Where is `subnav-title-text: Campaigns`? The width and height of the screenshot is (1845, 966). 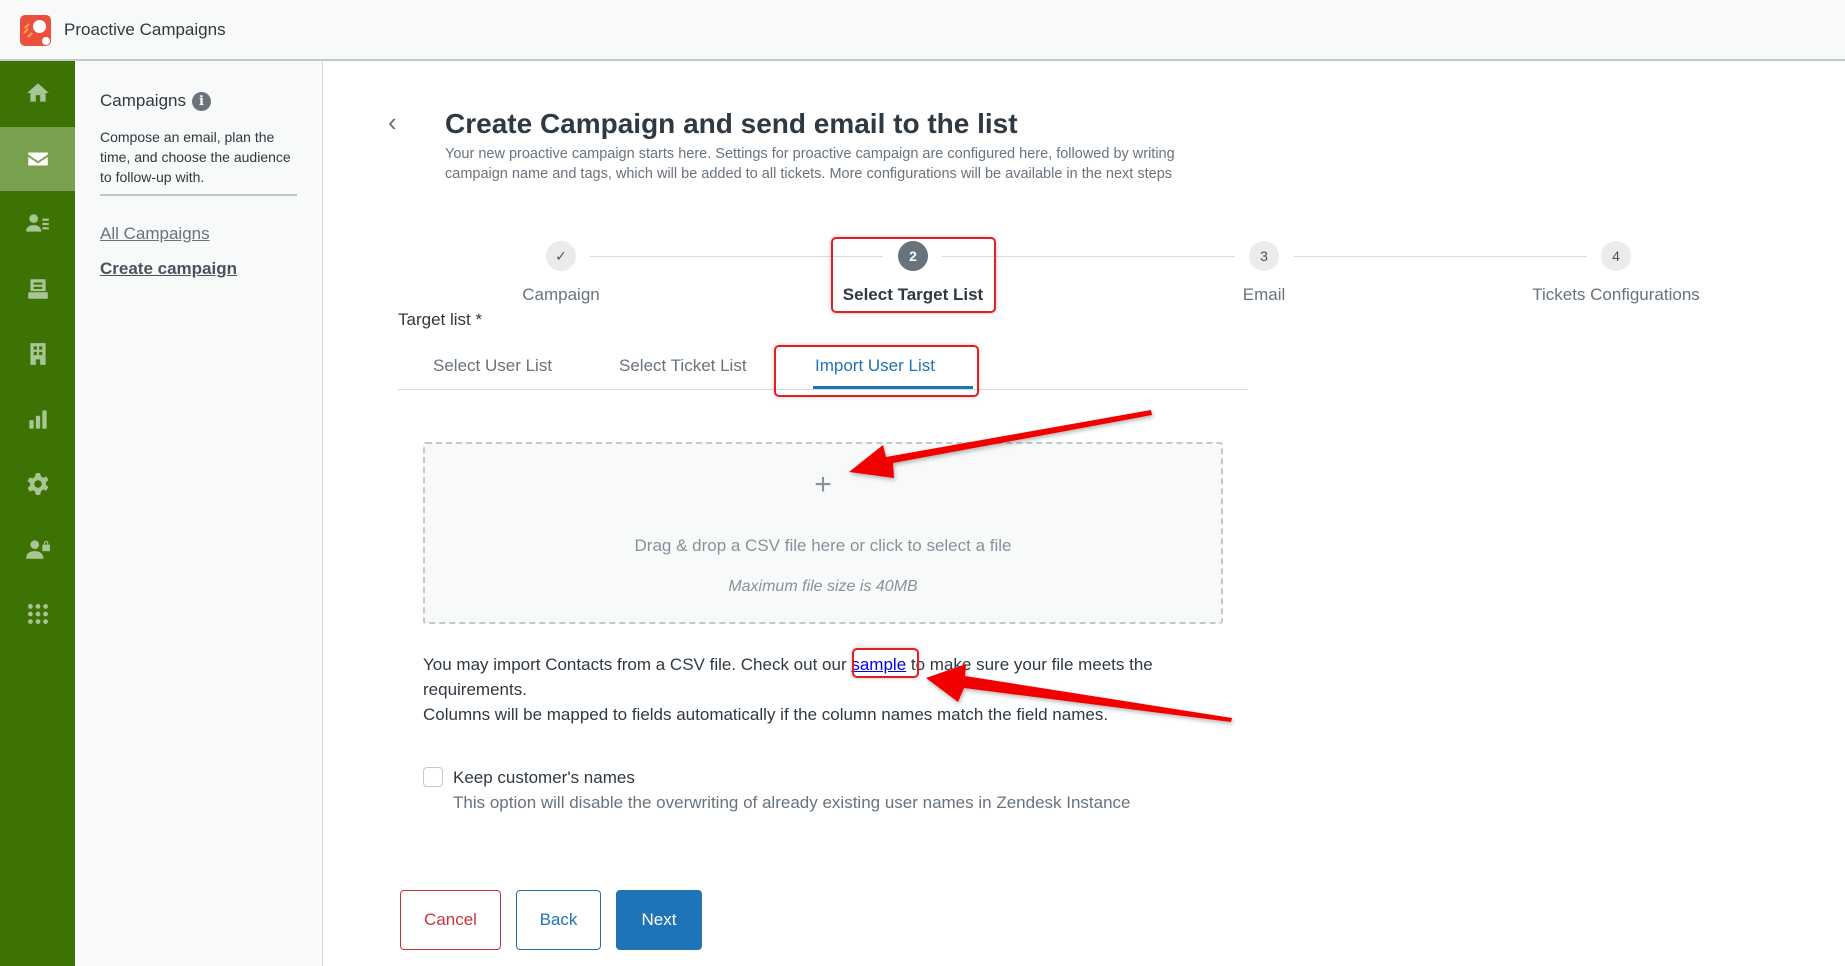
subnav-title-text: Campaigns is located at coordinates (143, 100).